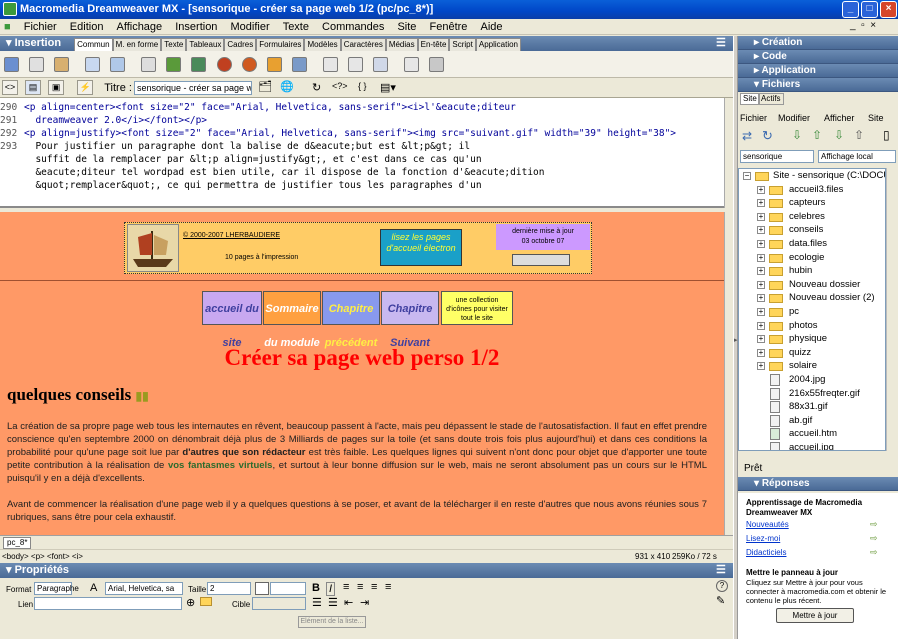  I want to click on link-lisez-moi: Lisez-moi, so click(763, 538).